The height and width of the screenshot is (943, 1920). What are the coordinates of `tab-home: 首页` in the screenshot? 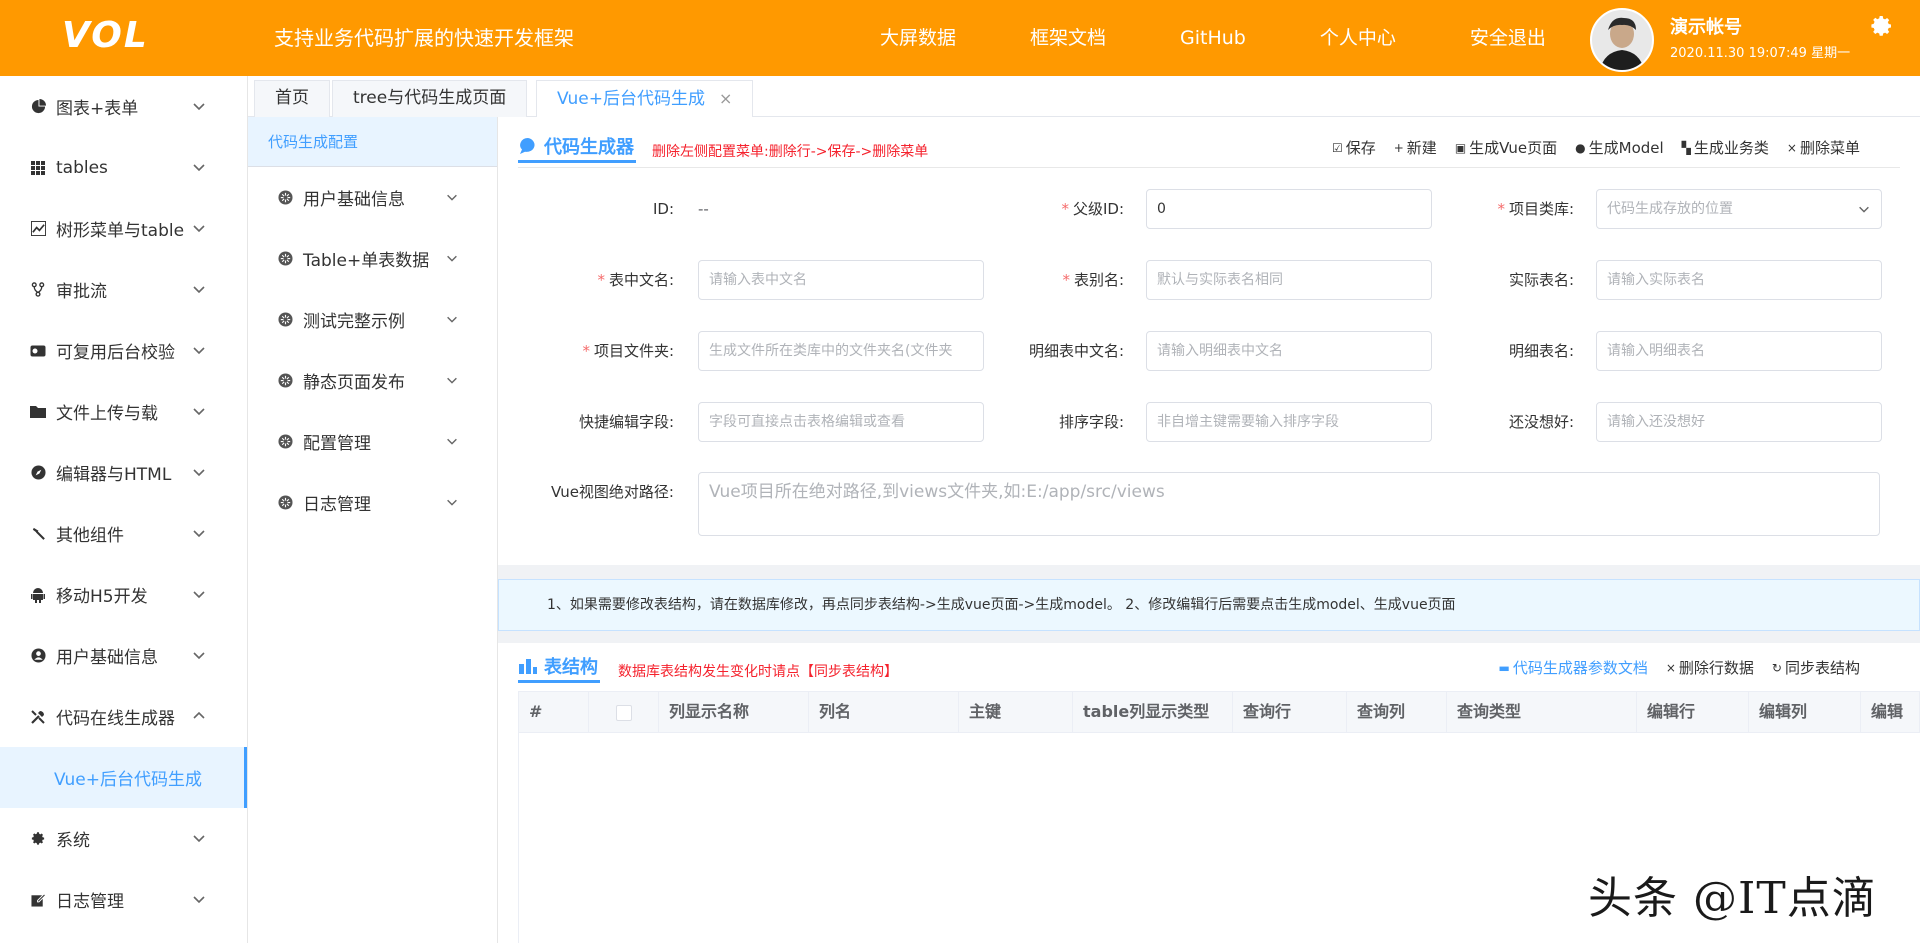 It's located at (292, 98).